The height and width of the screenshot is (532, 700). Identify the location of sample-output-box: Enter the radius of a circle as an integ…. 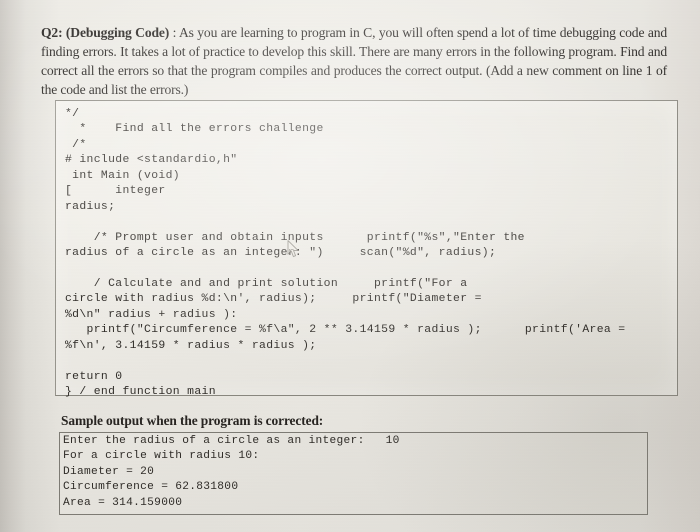
(353, 473).